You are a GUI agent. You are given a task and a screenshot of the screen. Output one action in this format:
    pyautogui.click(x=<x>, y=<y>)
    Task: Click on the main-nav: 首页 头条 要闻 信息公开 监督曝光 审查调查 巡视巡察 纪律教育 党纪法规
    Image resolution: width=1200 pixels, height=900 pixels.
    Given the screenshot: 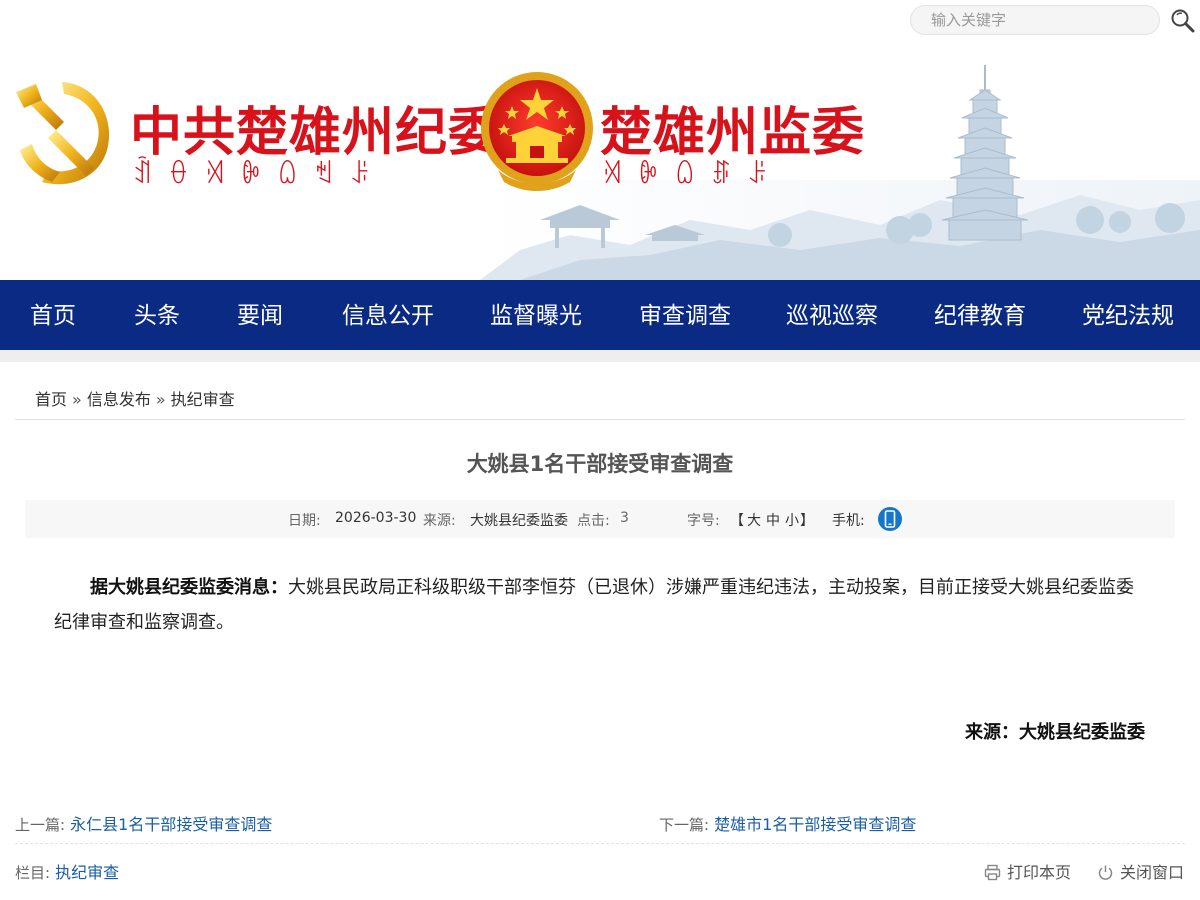 What is the action you would take?
    pyautogui.click(x=600, y=315)
    